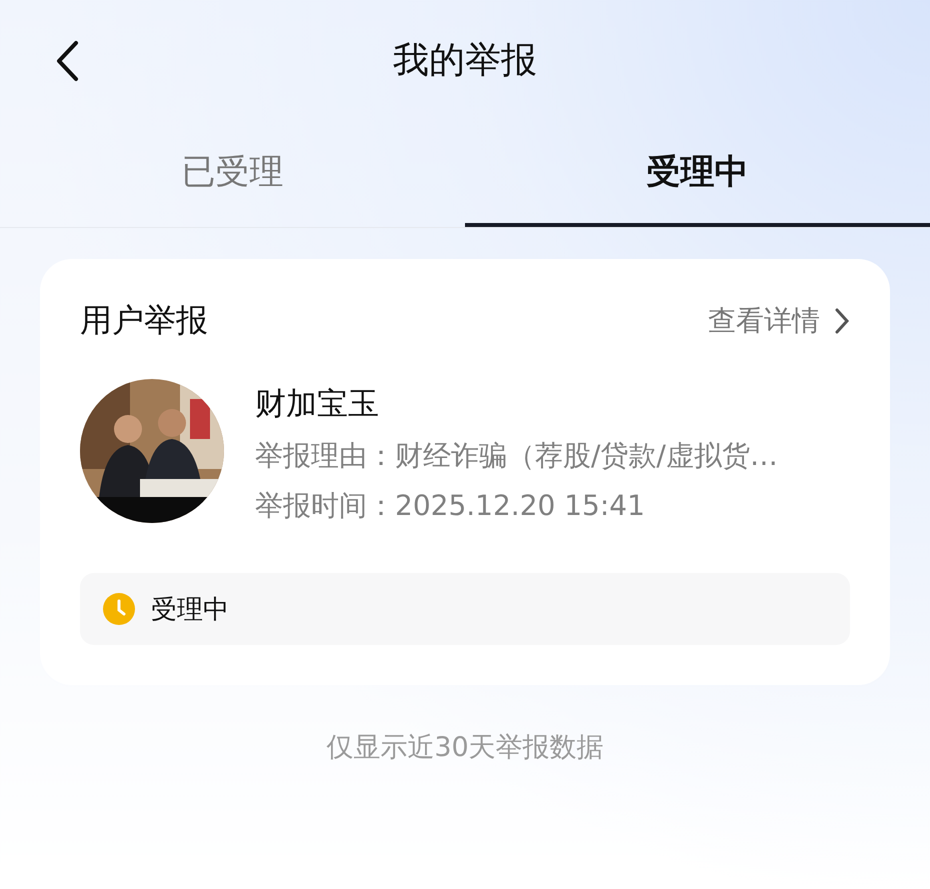 The image size is (930, 889). What do you see at coordinates (842, 321) in the screenshot?
I see `chevron-icon` at bounding box center [842, 321].